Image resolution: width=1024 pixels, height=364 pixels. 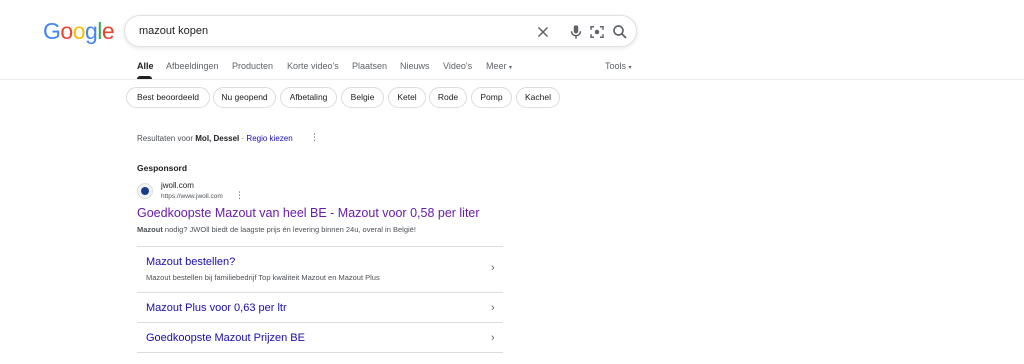 I want to click on tab-videos: Video's, so click(x=457, y=66).